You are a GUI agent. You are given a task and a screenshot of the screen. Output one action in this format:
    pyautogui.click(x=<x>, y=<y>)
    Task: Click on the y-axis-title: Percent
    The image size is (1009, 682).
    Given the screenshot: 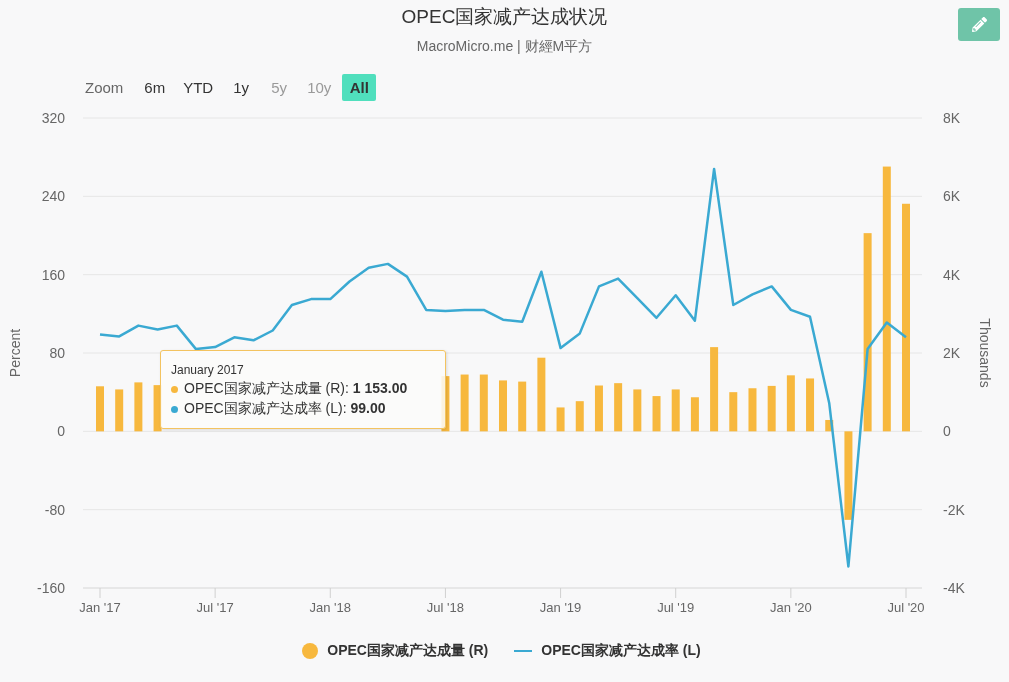 What is the action you would take?
    pyautogui.click(x=15, y=353)
    